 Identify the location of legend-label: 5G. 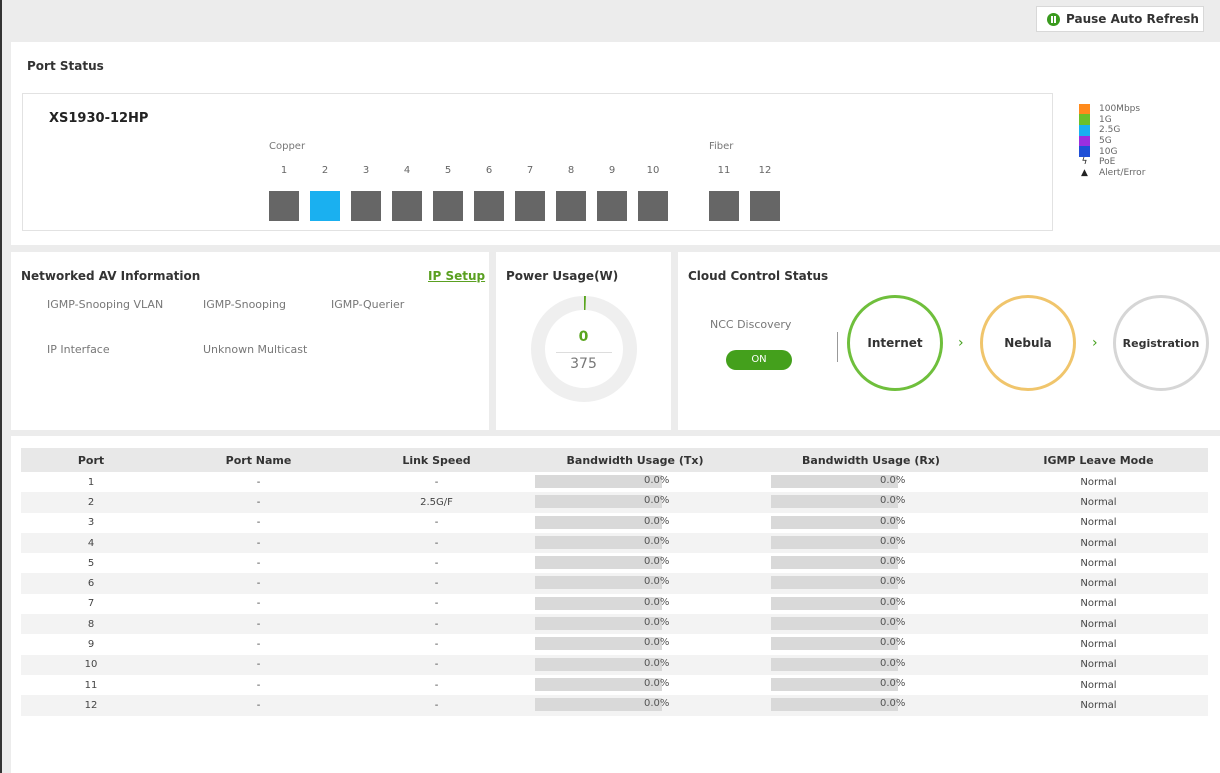
(1105, 141).